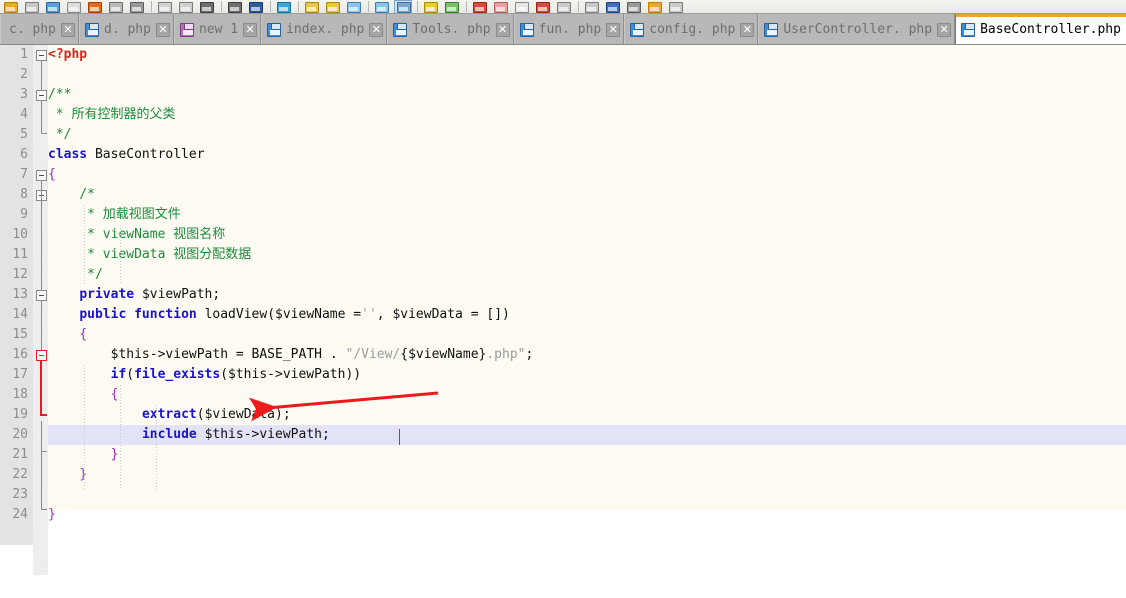 The width and height of the screenshot is (1126, 598). I want to click on tab-basecontroller-php: BaseController.php✕, so click(1040, 29).